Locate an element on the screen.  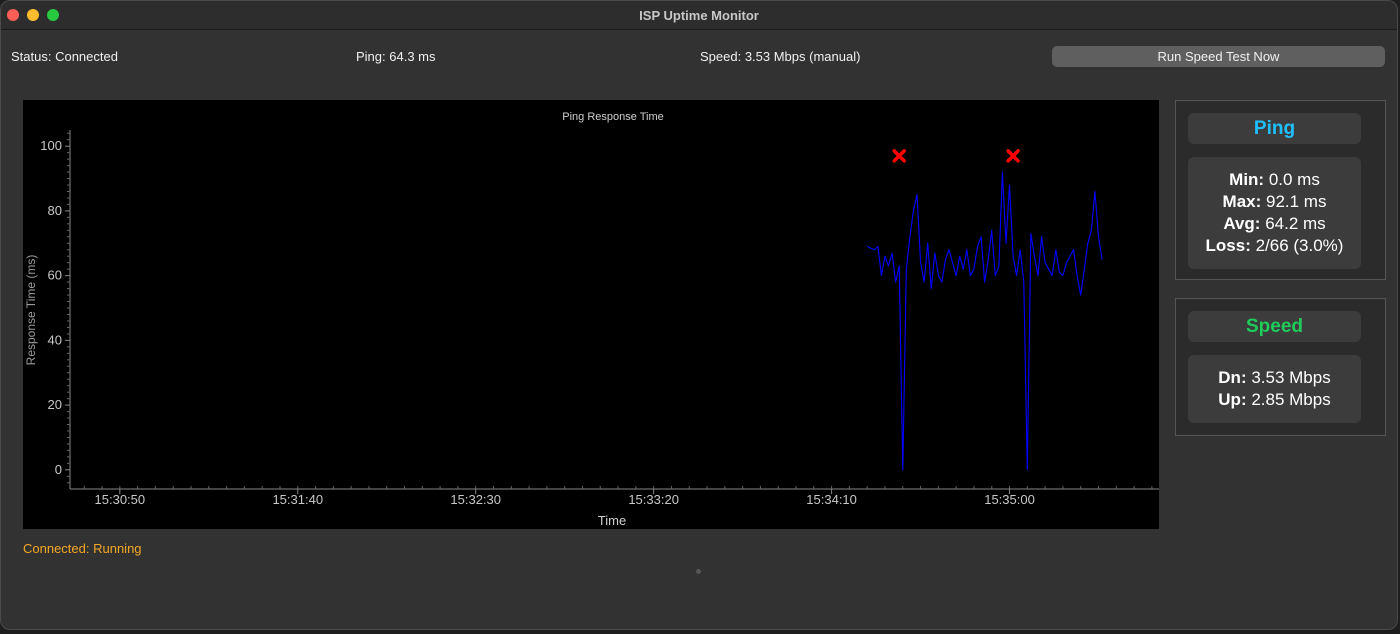
x-axis-label: Time is located at coordinates (612, 520).